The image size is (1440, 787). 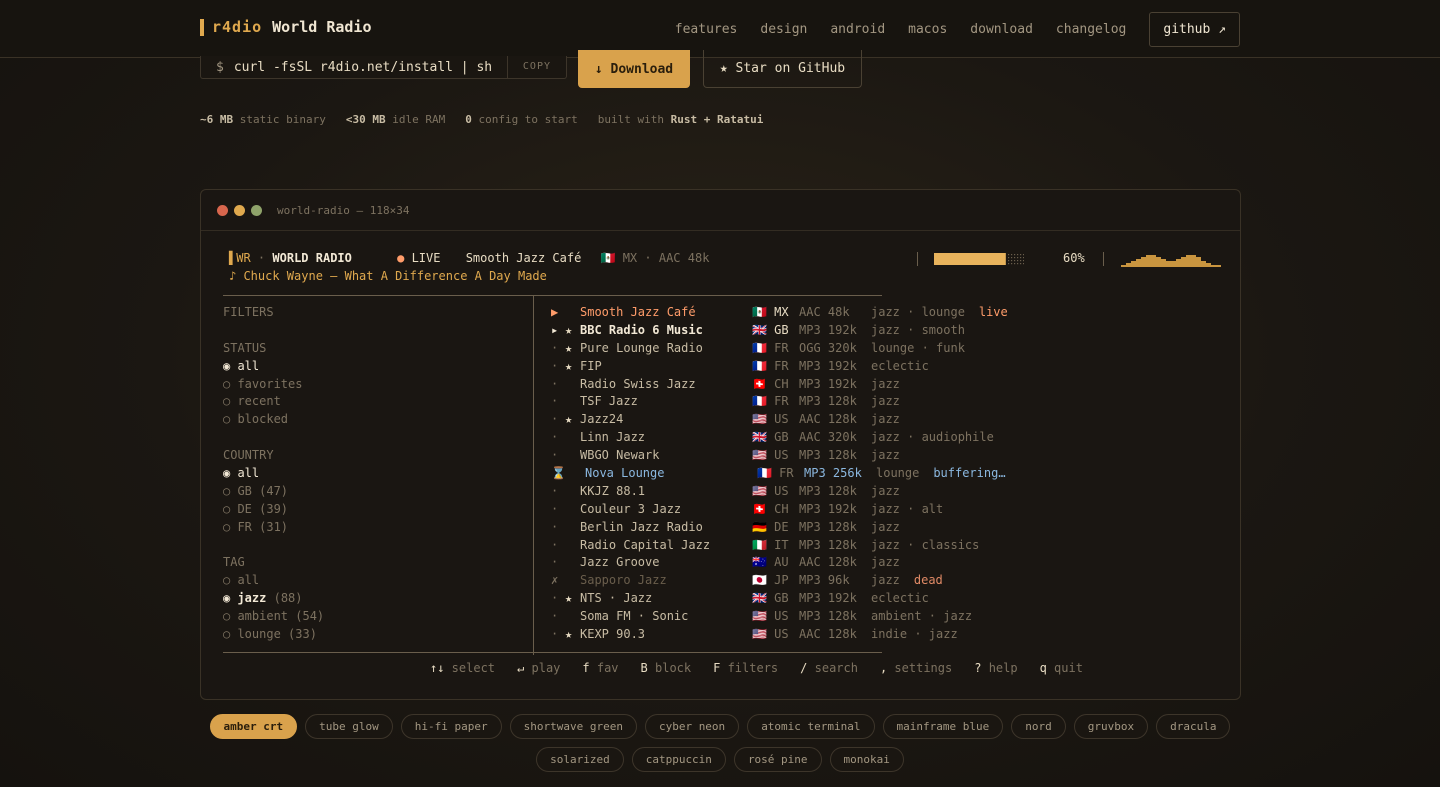 What do you see at coordinates (692, 726) in the screenshot?
I see `theme-chip: cyber neon` at bounding box center [692, 726].